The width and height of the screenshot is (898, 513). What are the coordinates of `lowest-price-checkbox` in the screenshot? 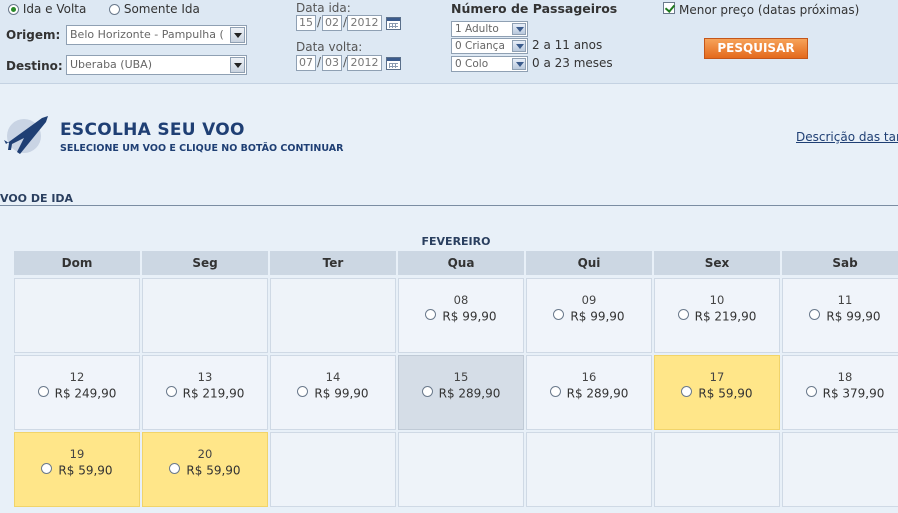 It's located at (669, 8).